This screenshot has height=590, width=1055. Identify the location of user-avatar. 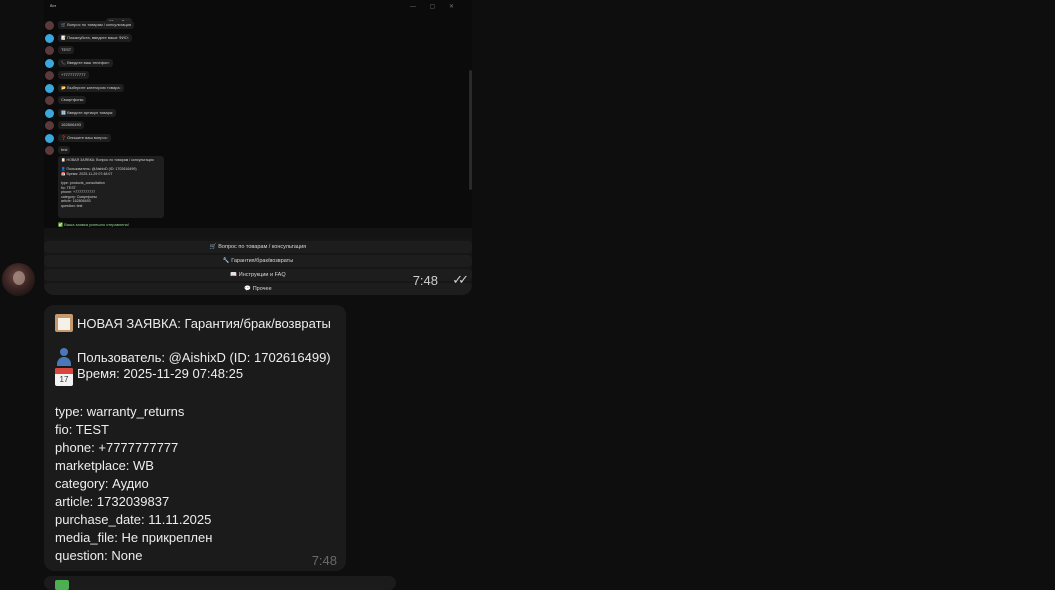
(18, 279).